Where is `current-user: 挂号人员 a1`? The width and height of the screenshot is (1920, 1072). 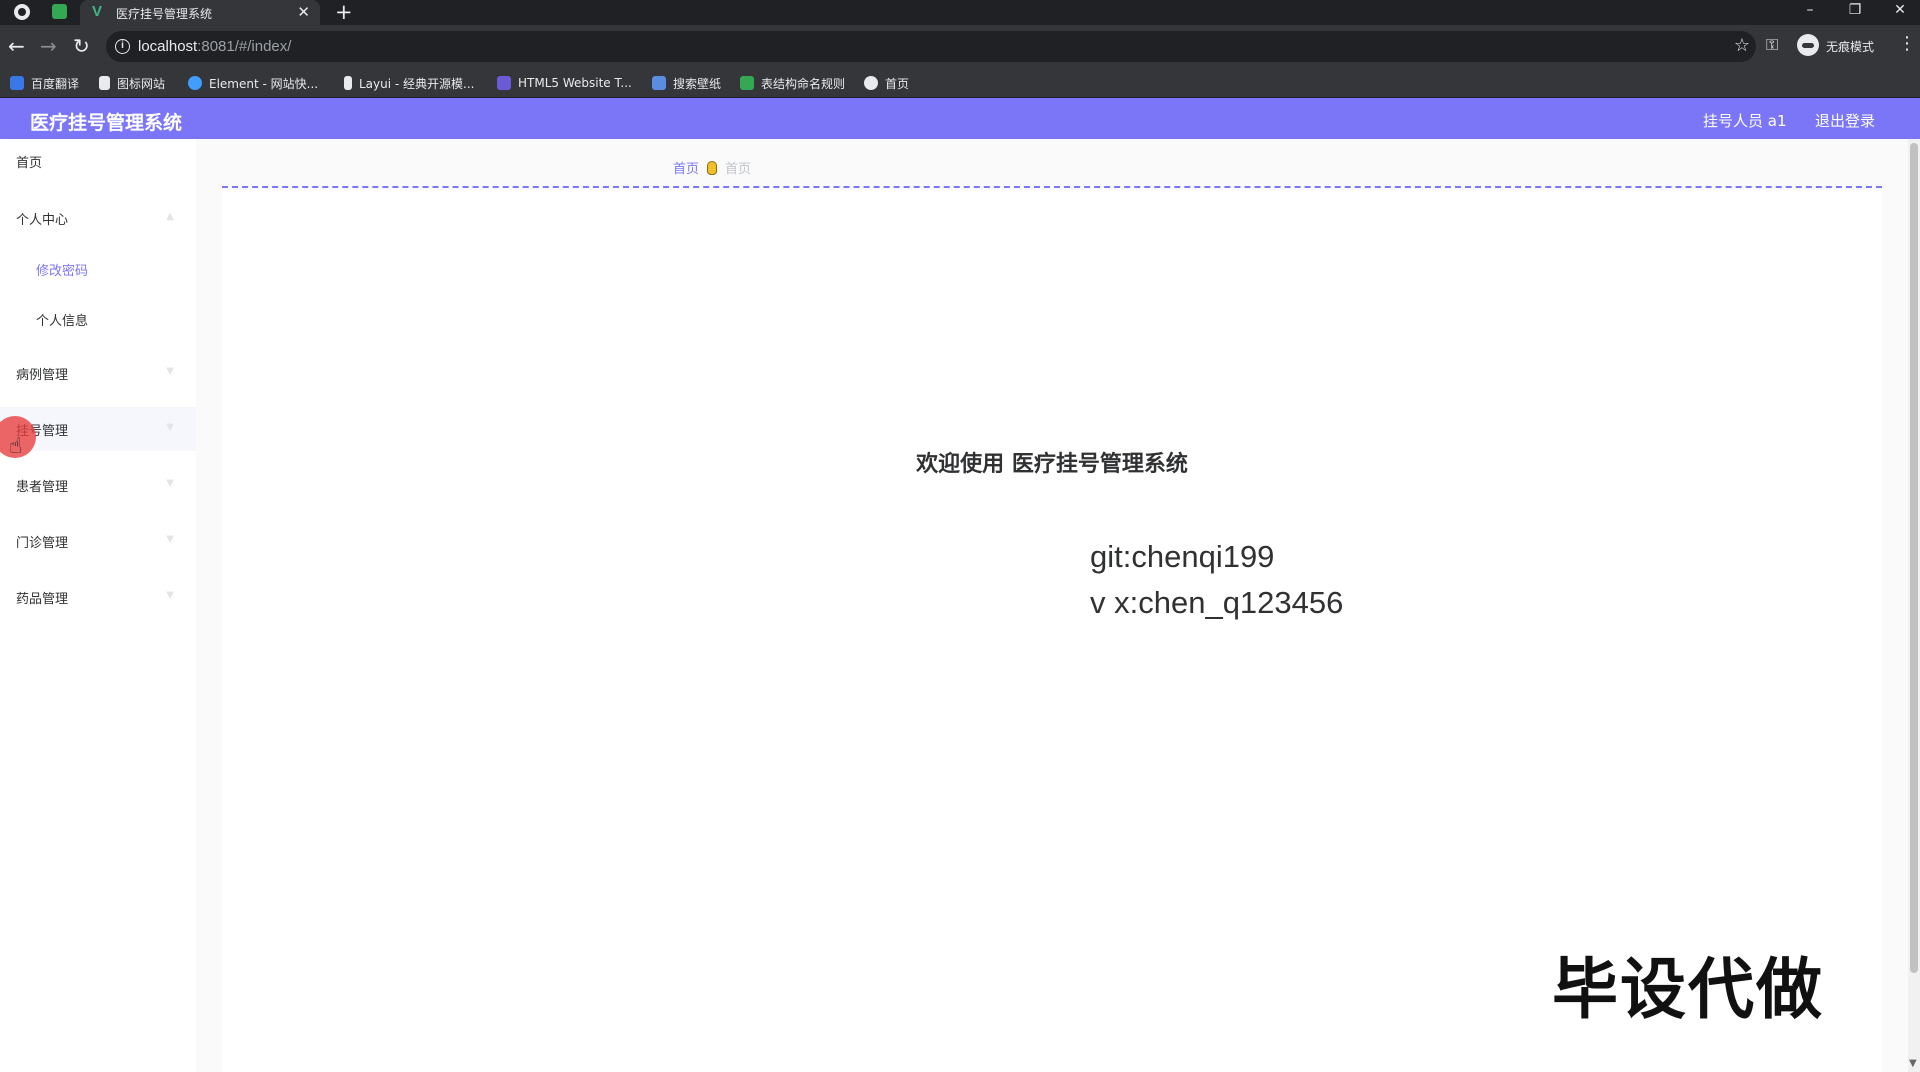 current-user: 挂号人员 a1 is located at coordinates (1745, 121).